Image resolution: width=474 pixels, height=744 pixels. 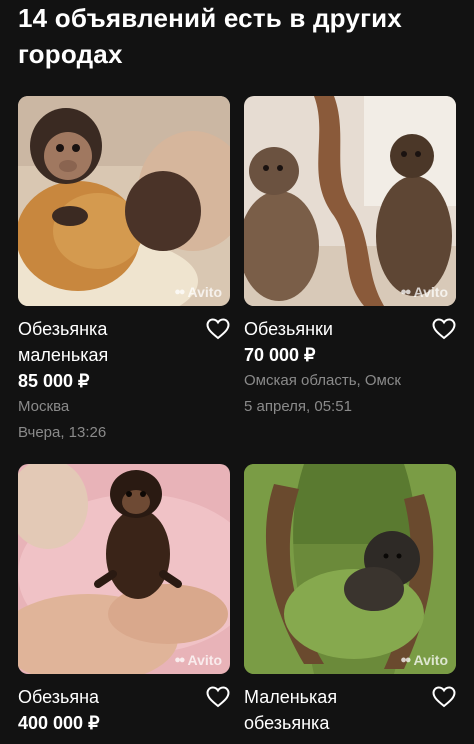 What do you see at coordinates (298, 406) in the screenshot?
I see `listing-date: 5 апреля, 05:51` at bounding box center [298, 406].